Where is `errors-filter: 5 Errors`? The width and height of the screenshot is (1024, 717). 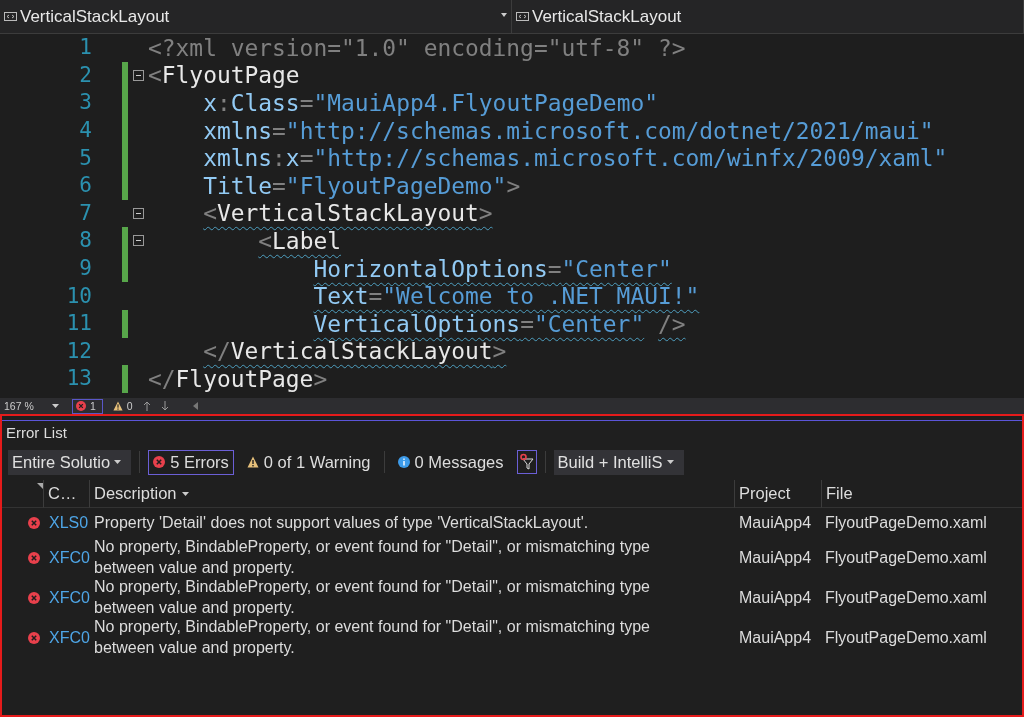 errors-filter: 5 Errors is located at coordinates (191, 462).